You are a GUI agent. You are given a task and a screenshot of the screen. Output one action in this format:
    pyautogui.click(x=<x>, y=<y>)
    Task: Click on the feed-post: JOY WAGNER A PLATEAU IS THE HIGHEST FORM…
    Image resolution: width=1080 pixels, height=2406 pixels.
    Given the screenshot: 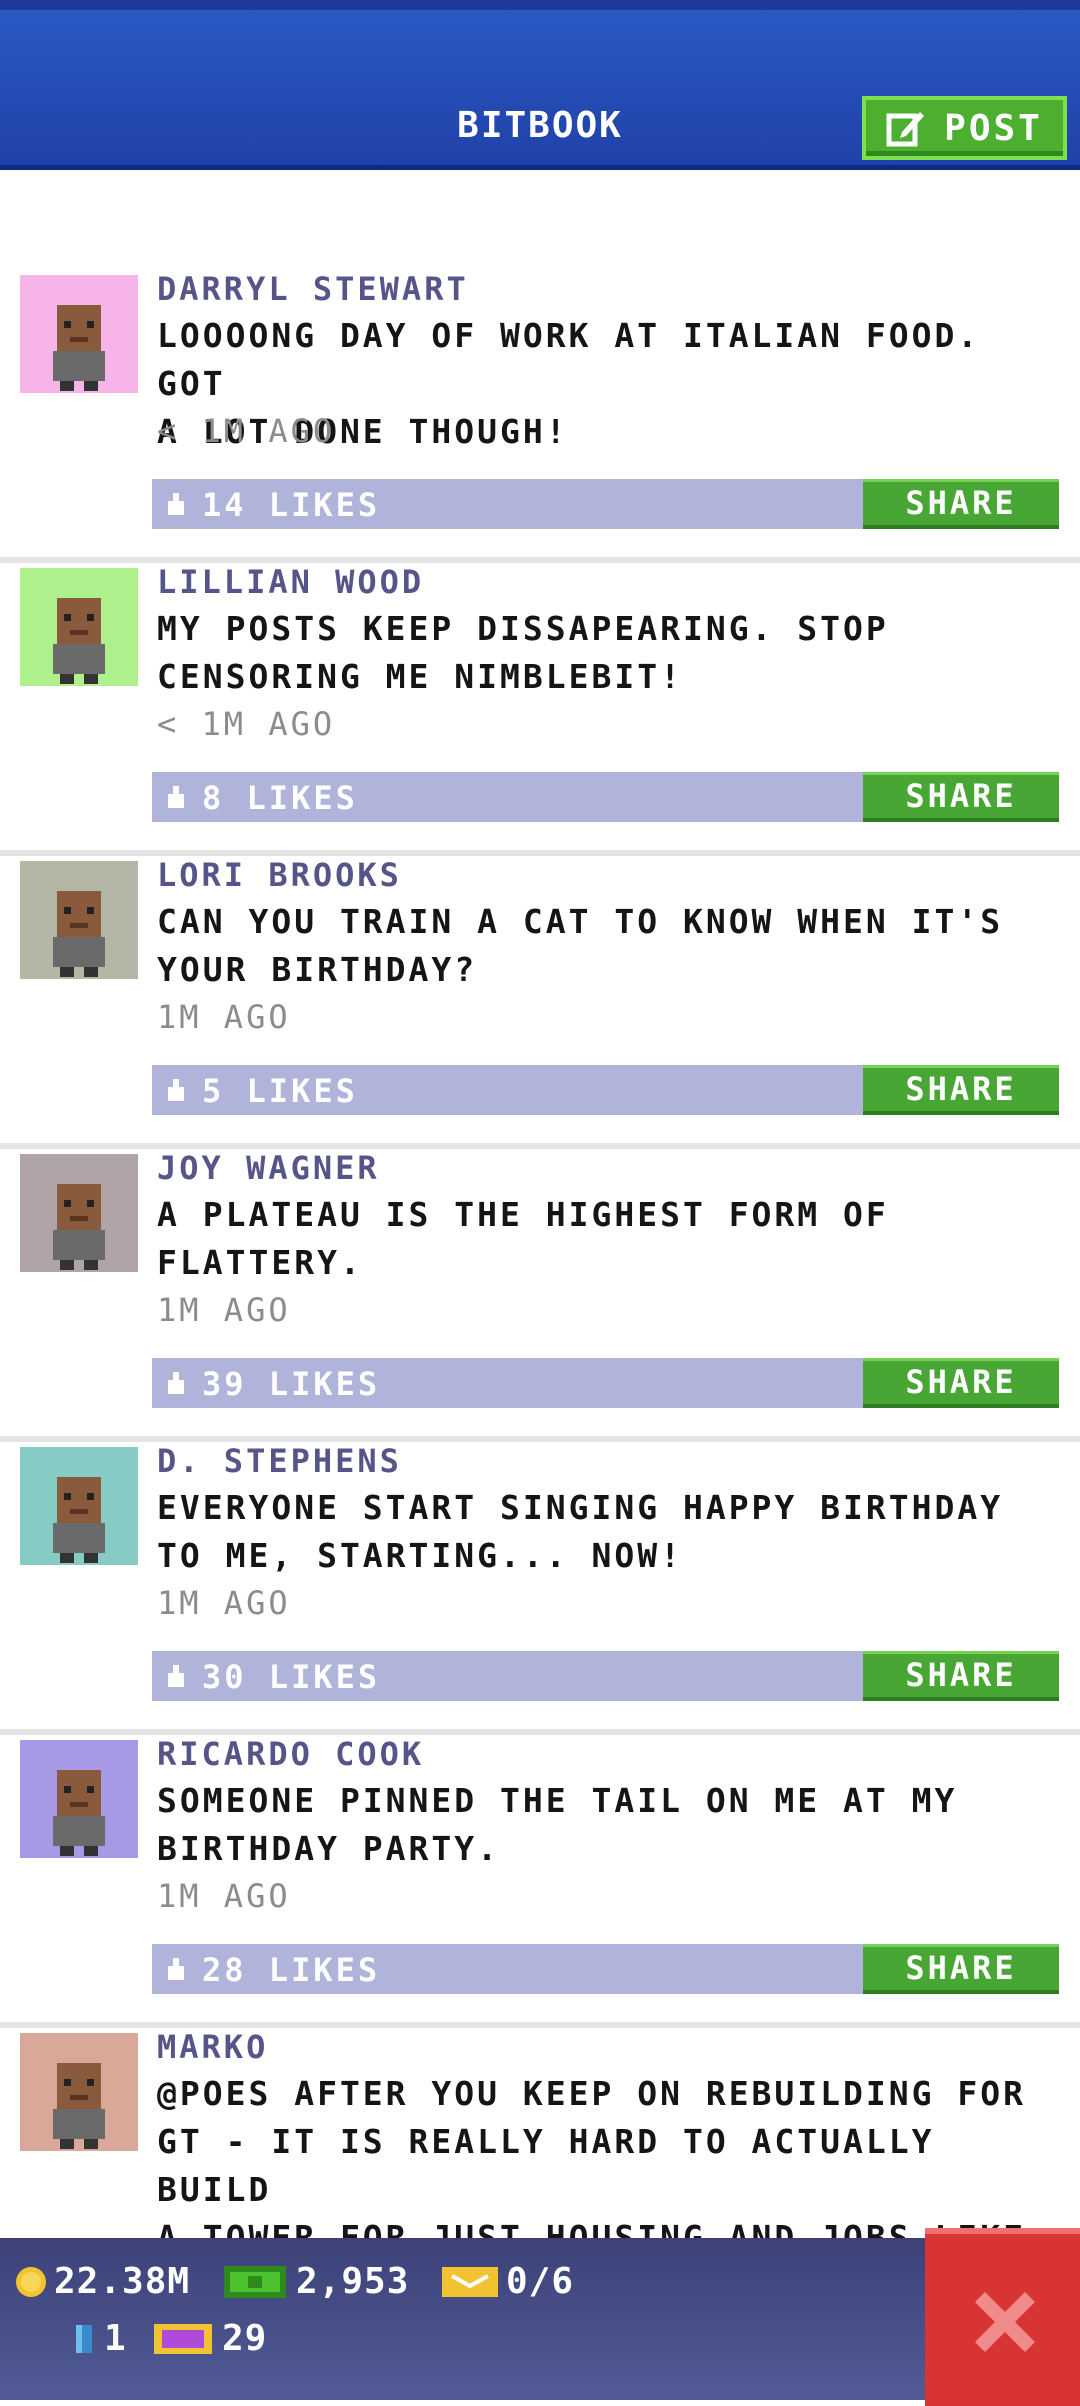 What is the action you would take?
    pyautogui.click(x=540, y=1295)
    